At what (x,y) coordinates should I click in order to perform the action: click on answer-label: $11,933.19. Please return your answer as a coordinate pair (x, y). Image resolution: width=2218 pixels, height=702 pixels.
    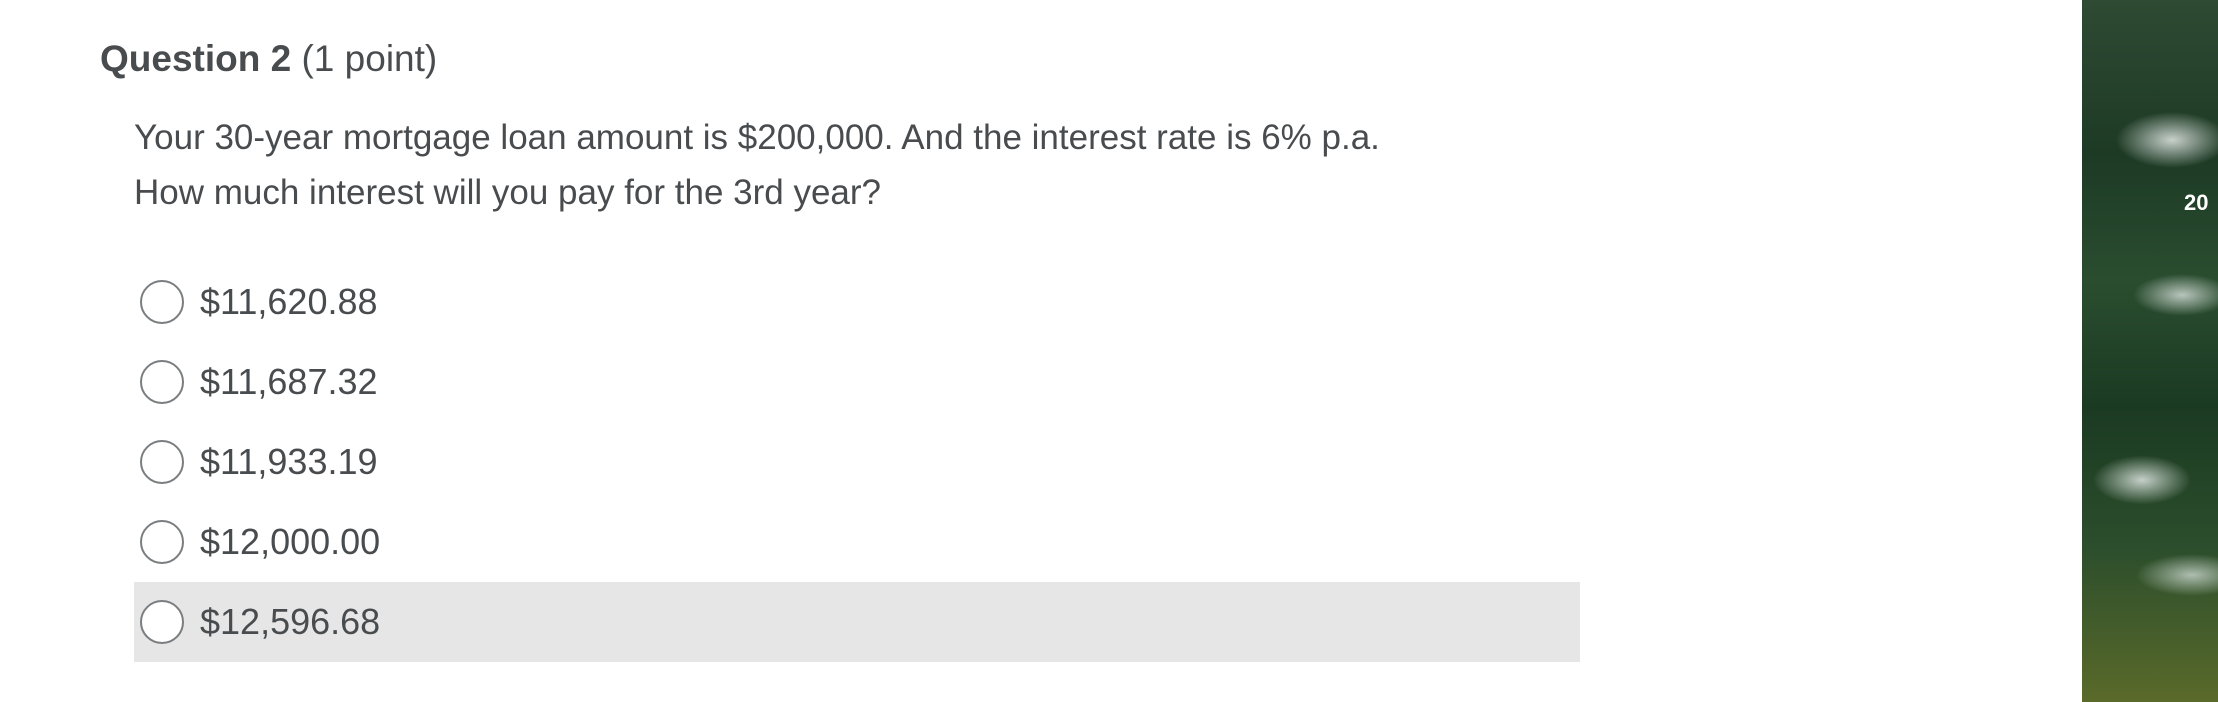
    Looking at the image, I should click on (289, 461).